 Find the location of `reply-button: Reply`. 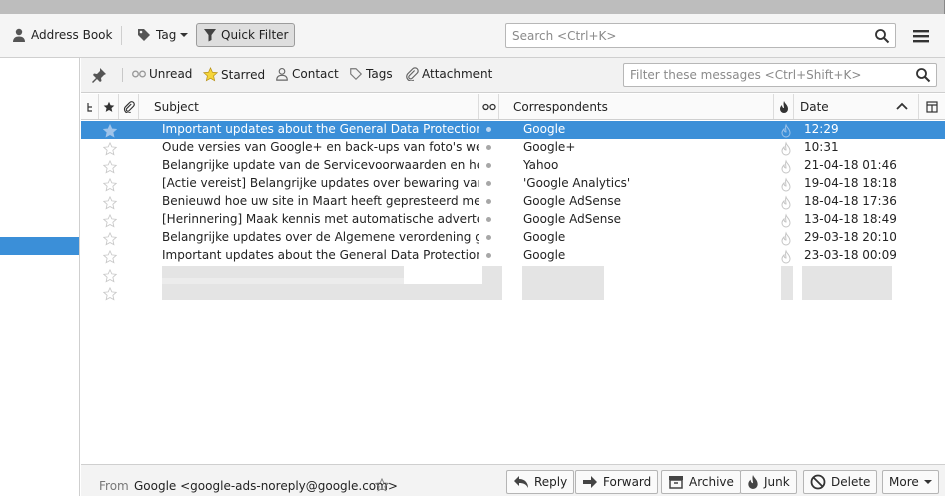

reply-button: Reply is located at coordinates (540, 482).